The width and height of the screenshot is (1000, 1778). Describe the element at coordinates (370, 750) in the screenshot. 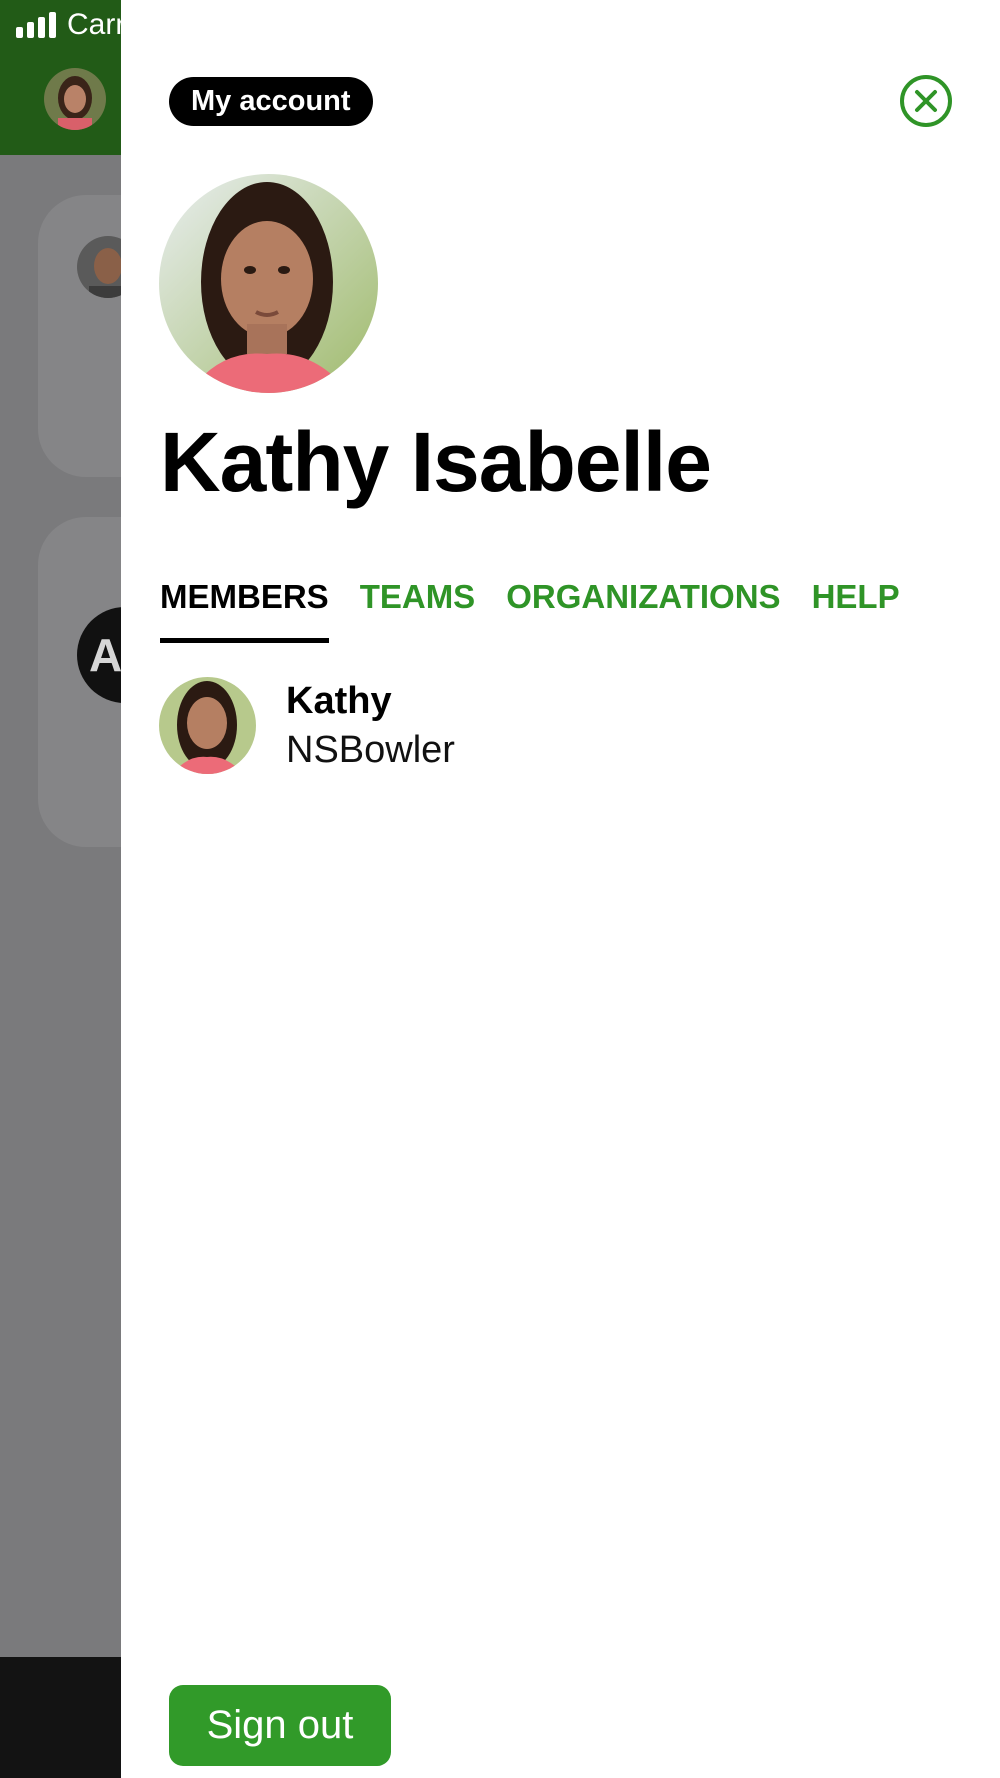

I see `member-subtitle: NSBowler` at that location.